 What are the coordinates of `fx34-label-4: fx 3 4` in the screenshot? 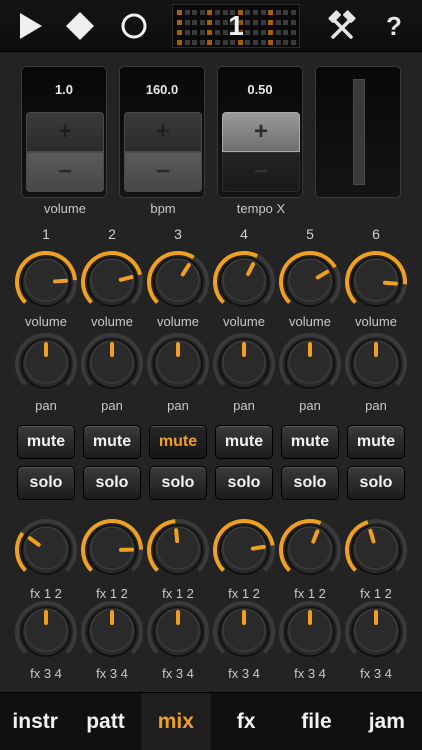 It's located at (244, 673).